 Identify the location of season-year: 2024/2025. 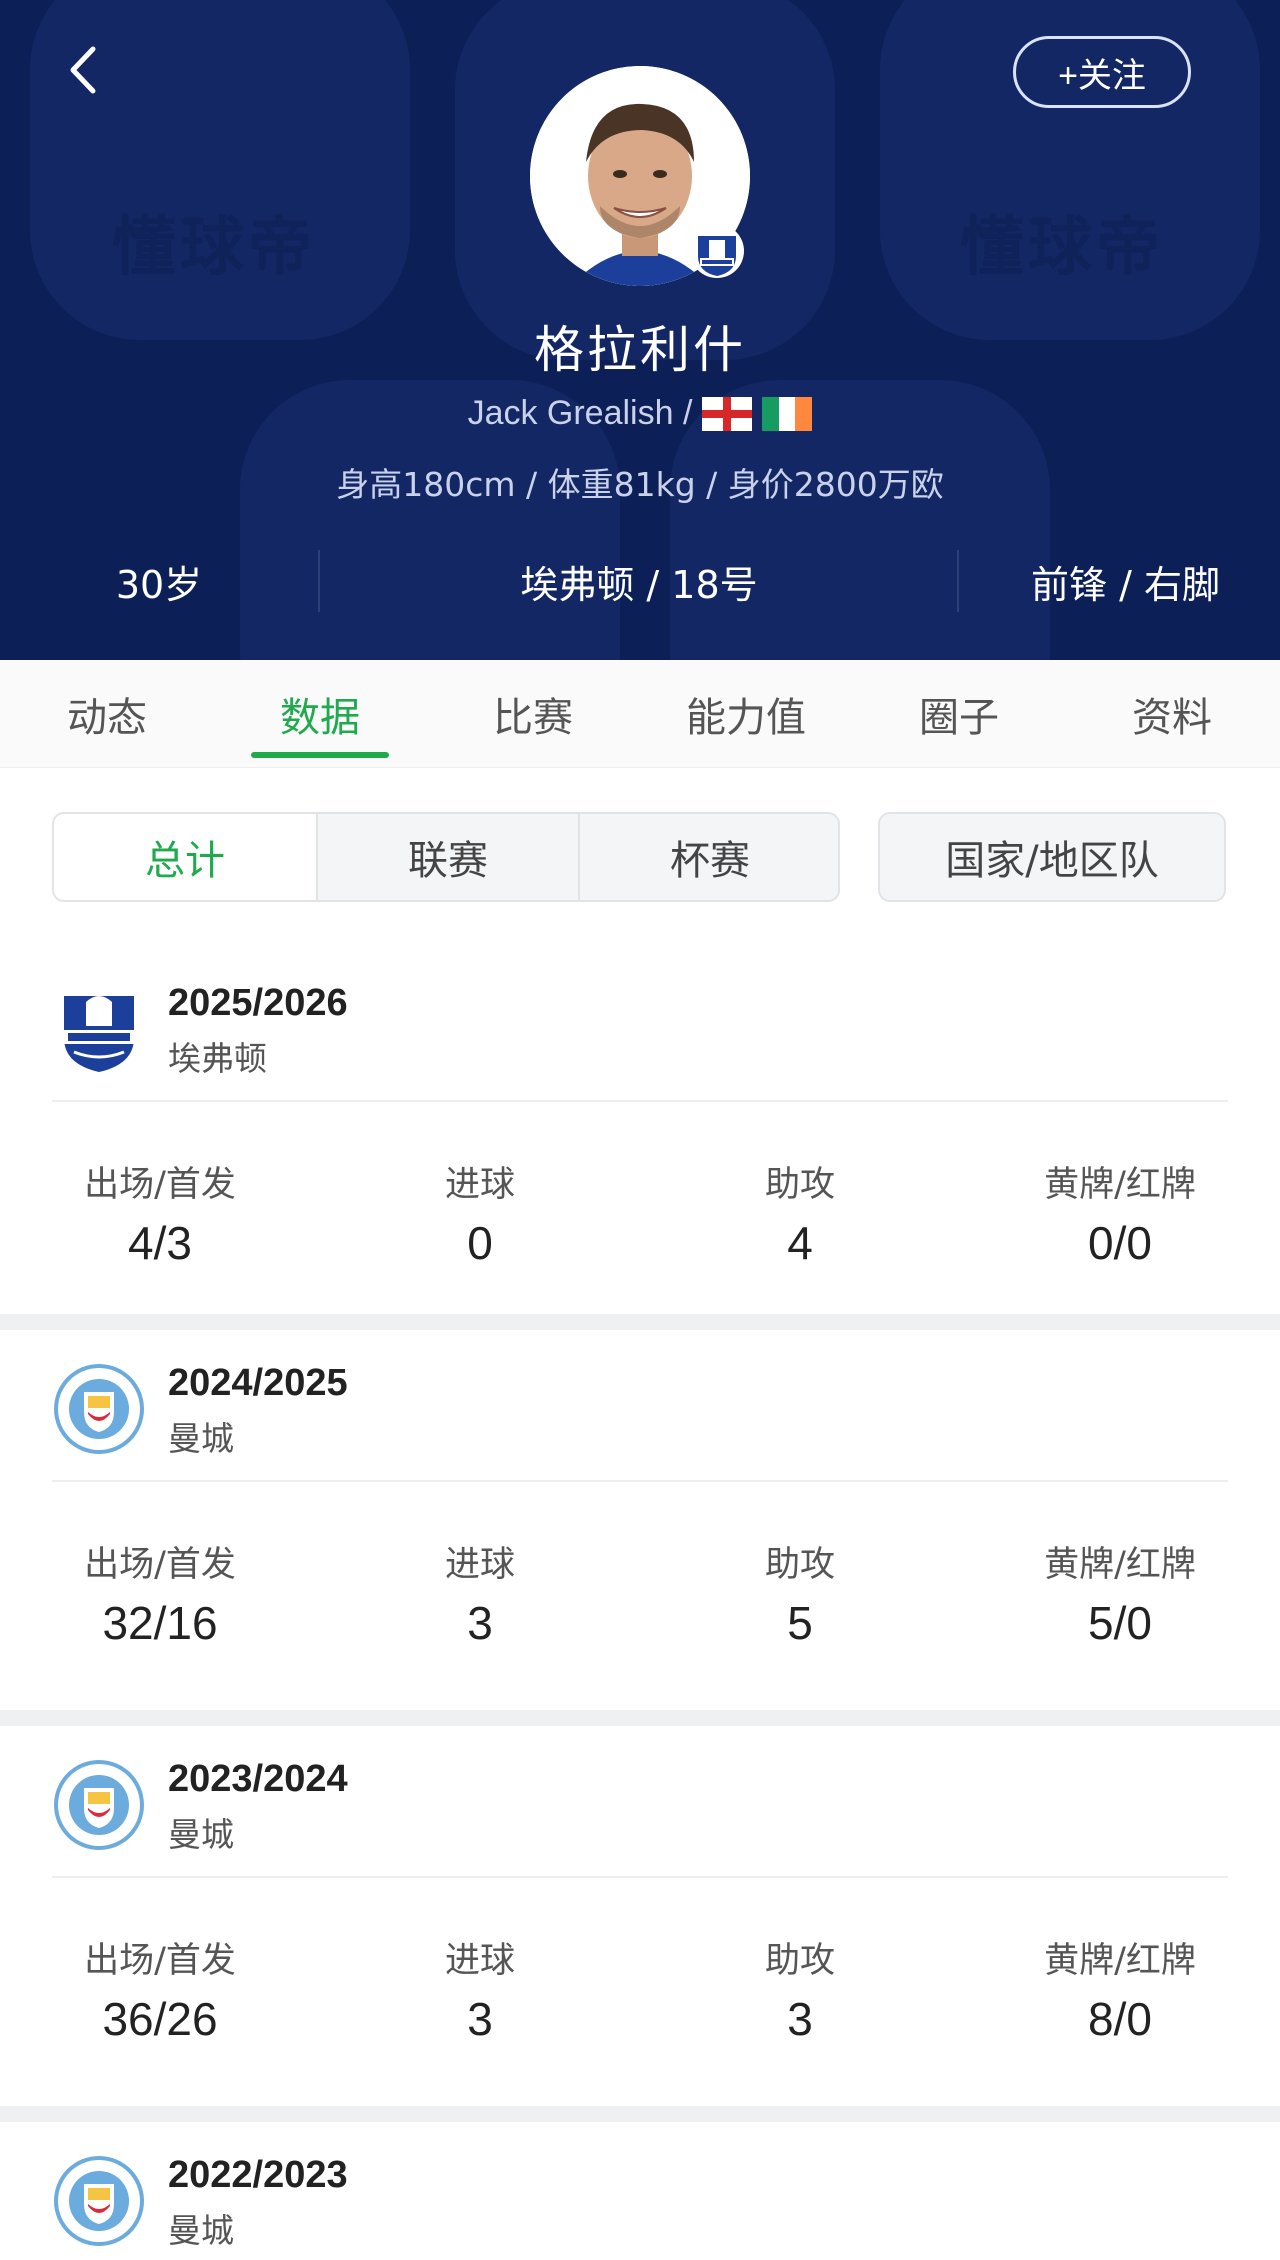
(258, 1383).